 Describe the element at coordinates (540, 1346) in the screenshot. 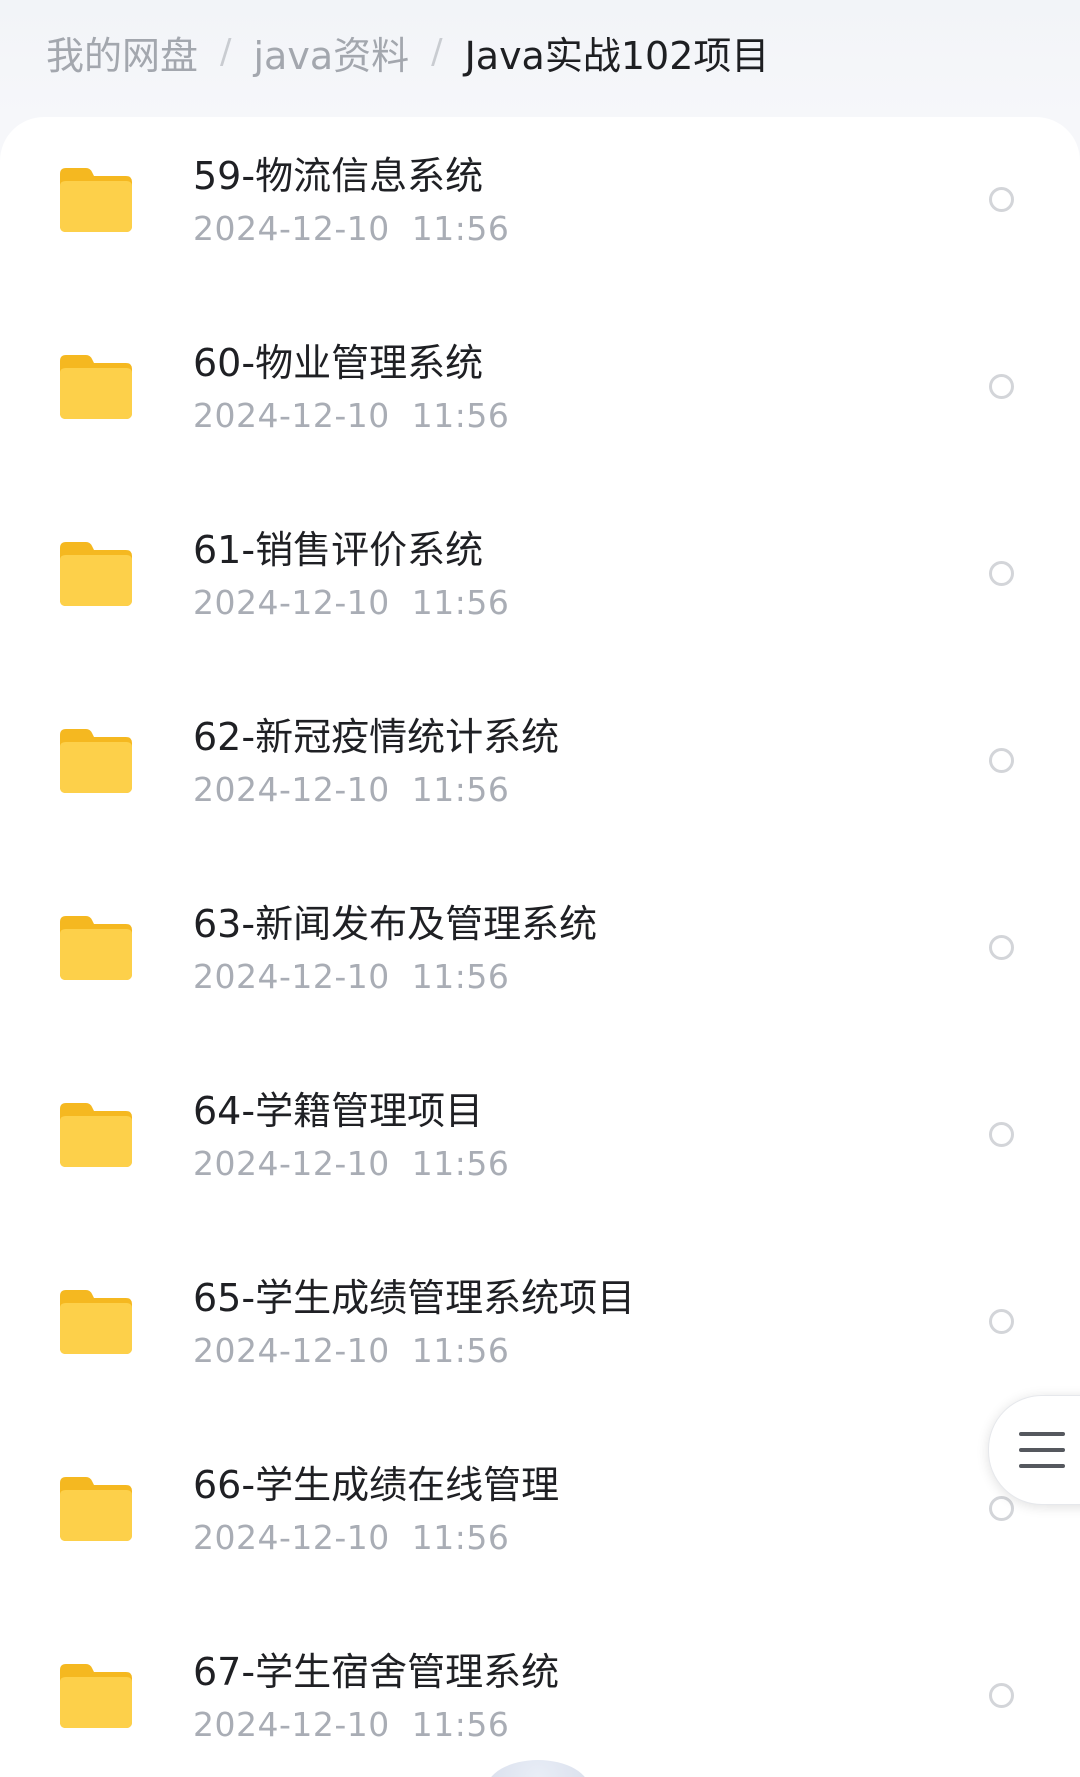

I see `folder-row: 65-学生成绩管理系统项目 2024-12-10 11:56` at that location.